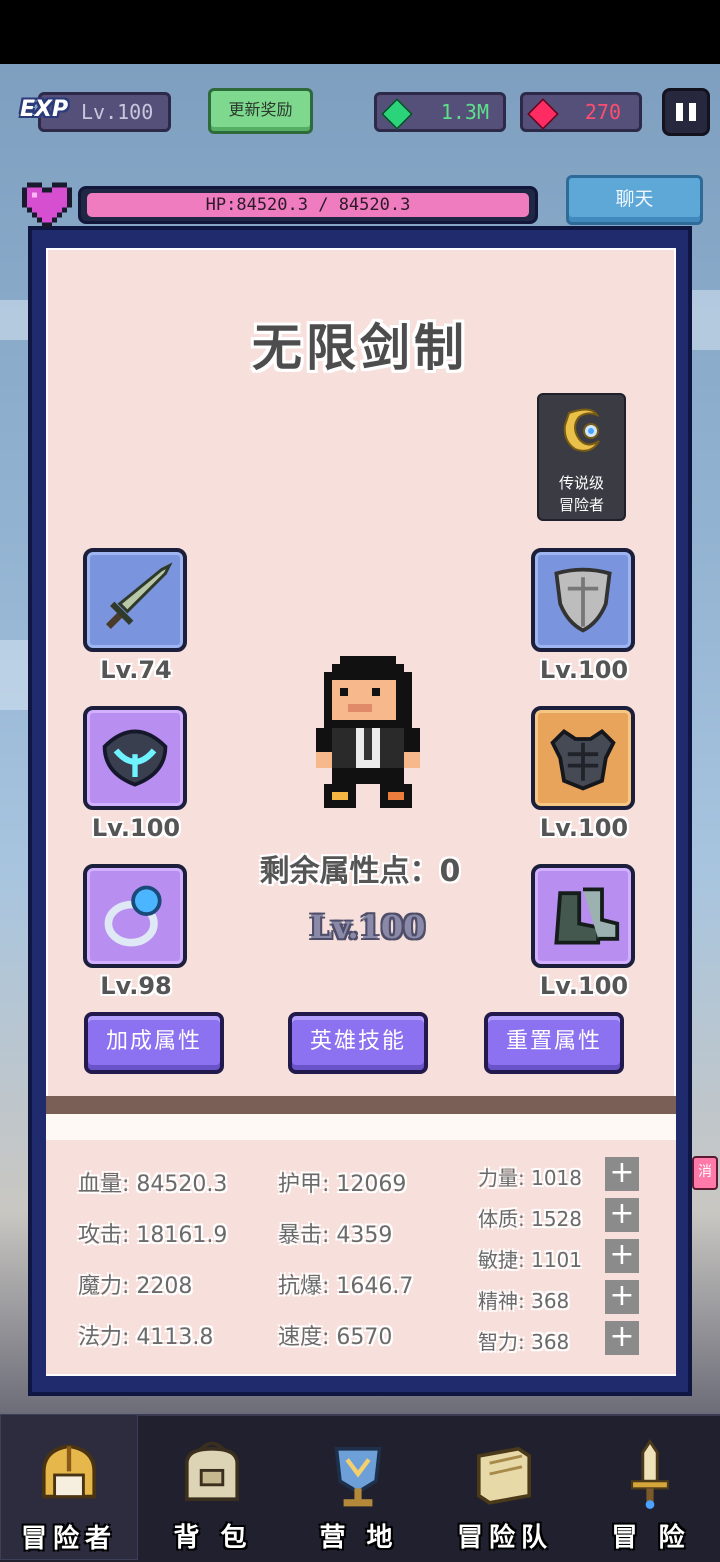 This screenshot has height=1562, width=720. Describe the element at coordinates (368, 732) in the screenshot. I see `hero-sprite` at that location.